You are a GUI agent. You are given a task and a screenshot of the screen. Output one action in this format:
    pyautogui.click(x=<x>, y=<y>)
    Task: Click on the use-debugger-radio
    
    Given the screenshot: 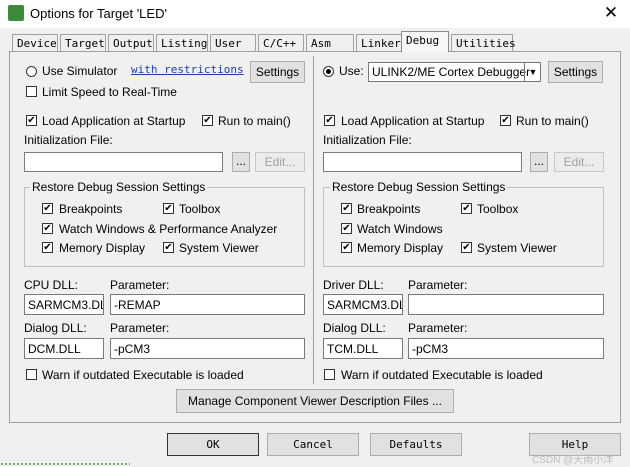 What is the action you would take?
    pyautogui.click(x=328, y=71)
    